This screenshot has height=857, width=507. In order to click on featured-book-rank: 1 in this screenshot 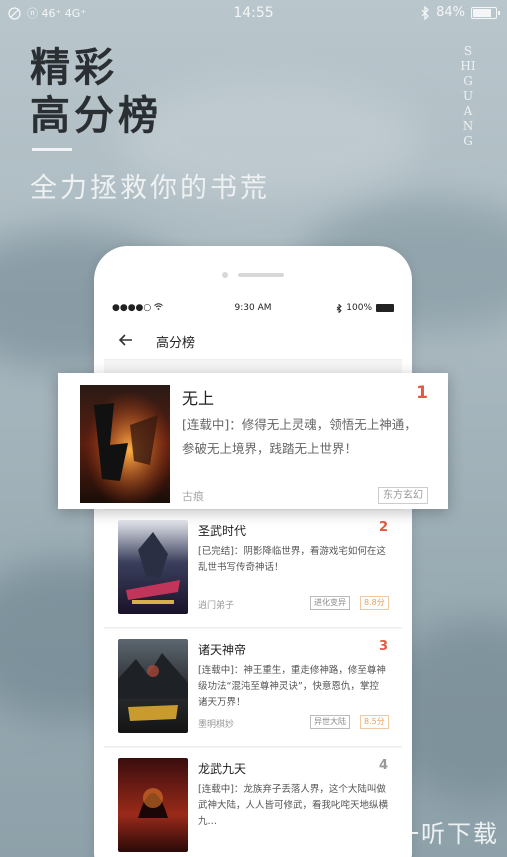, I will do `click(422, 393)`.